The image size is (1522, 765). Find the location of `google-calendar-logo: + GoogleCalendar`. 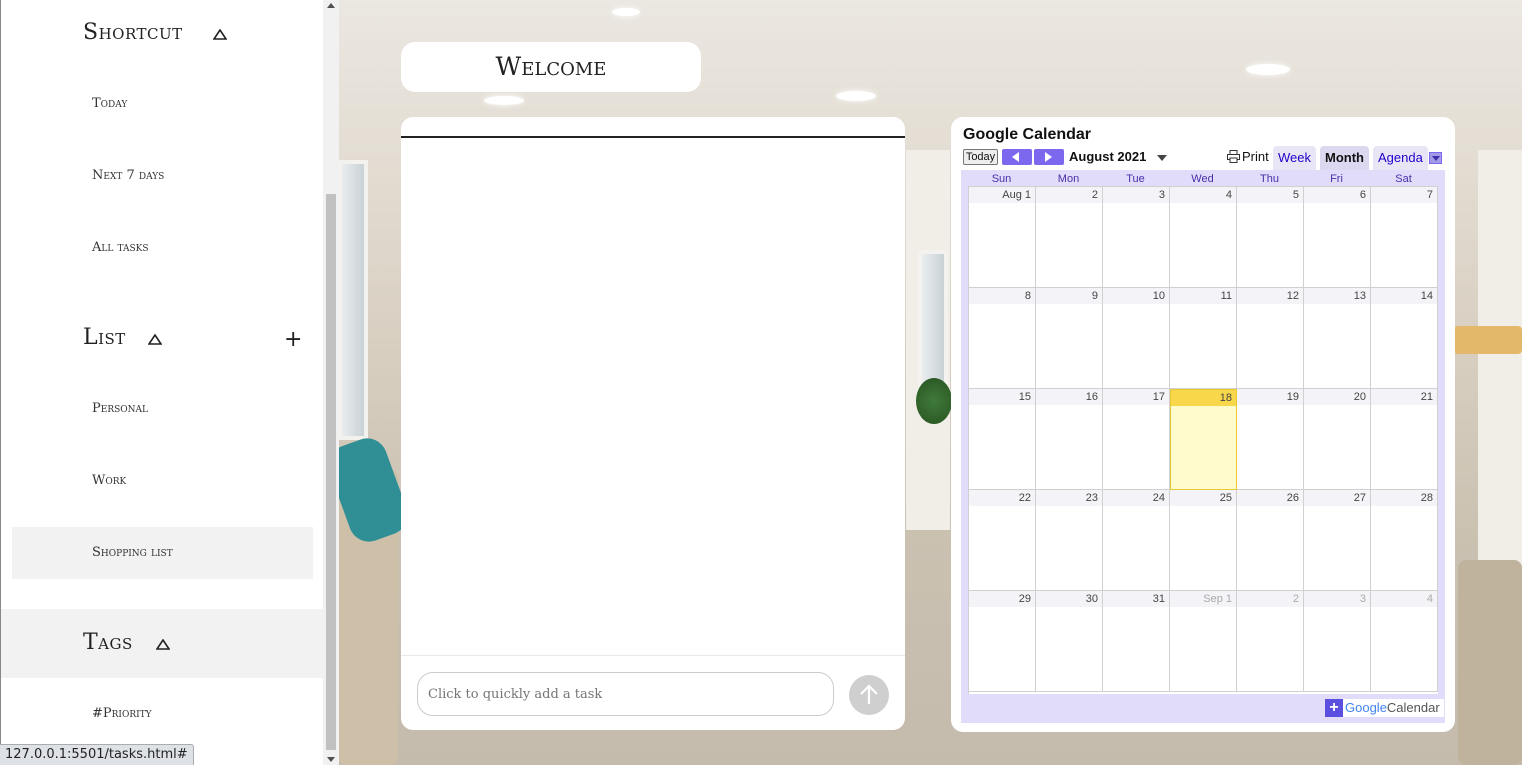

google-calendar-logo: + GoogleCalendar is located at coordinates (1384, 708).